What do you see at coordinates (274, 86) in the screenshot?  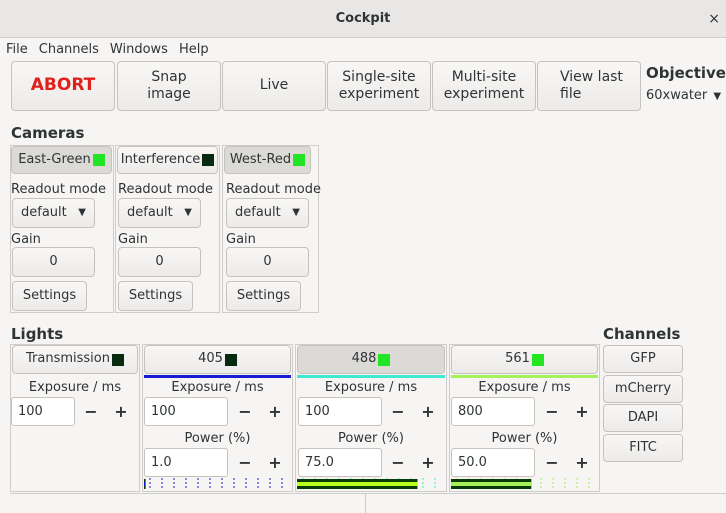 I see `live-button: Live` at bounding box center [274, 86].